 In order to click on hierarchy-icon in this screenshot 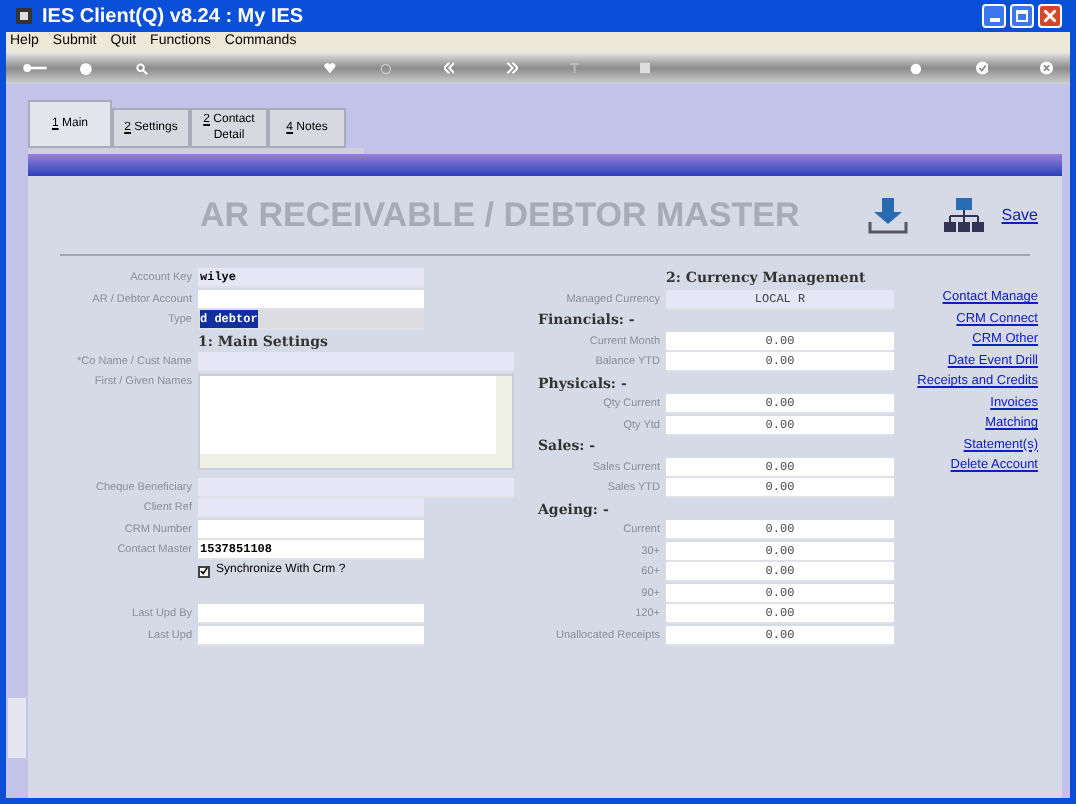, I will do `click(963, 215)`.